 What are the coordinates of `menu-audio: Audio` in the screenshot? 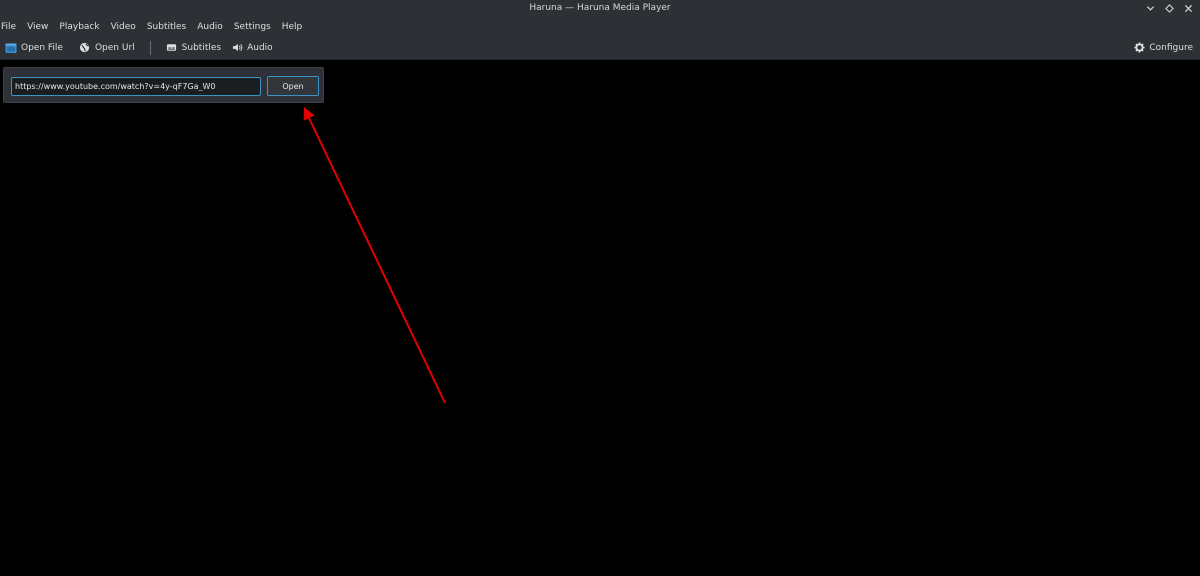 It's located at (209, 27).